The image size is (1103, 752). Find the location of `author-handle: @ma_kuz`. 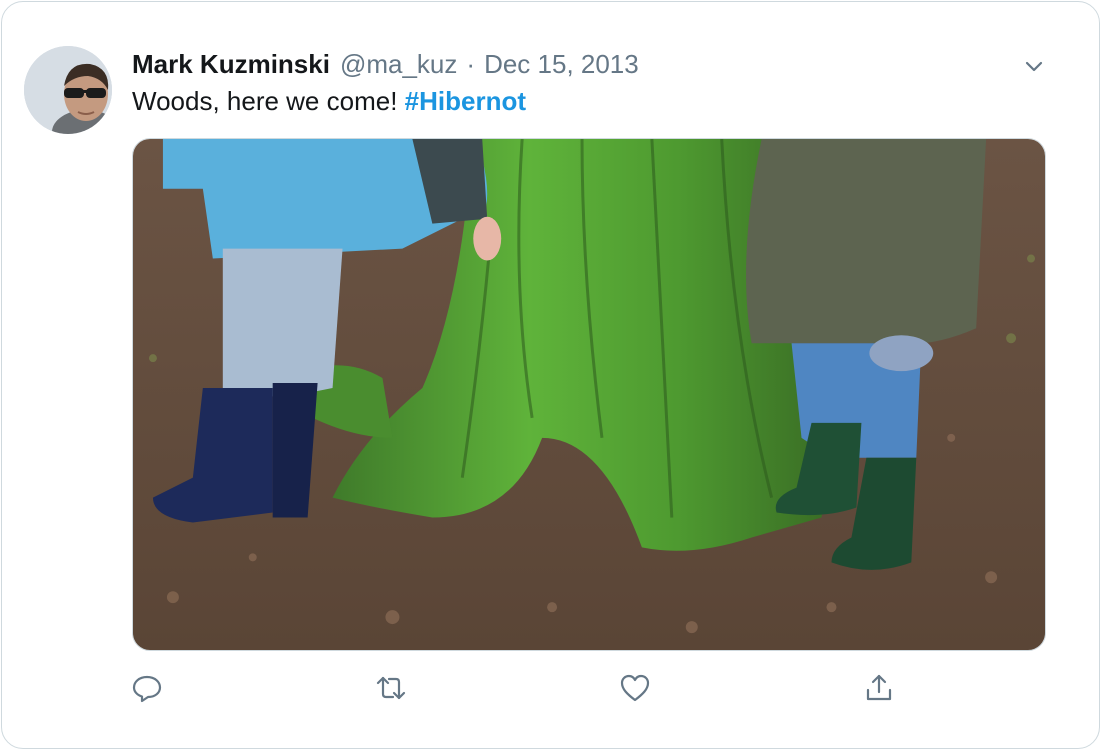

author-handle: @ma_kuz is located at coordinates (398, 64).